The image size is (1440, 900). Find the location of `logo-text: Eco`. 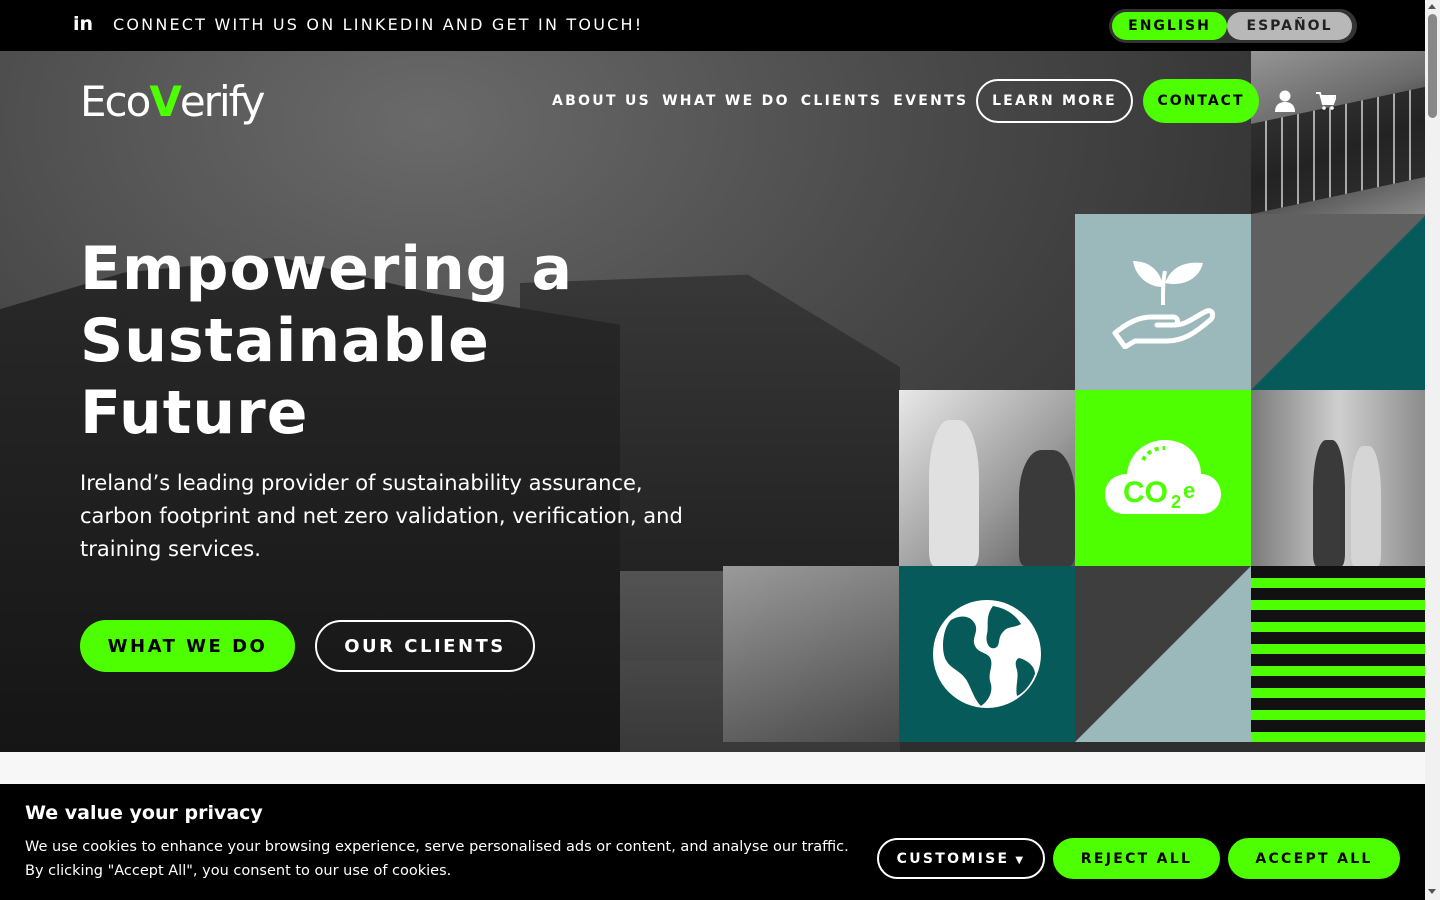

logo-text: Eco is located at coordinates (115, 101).